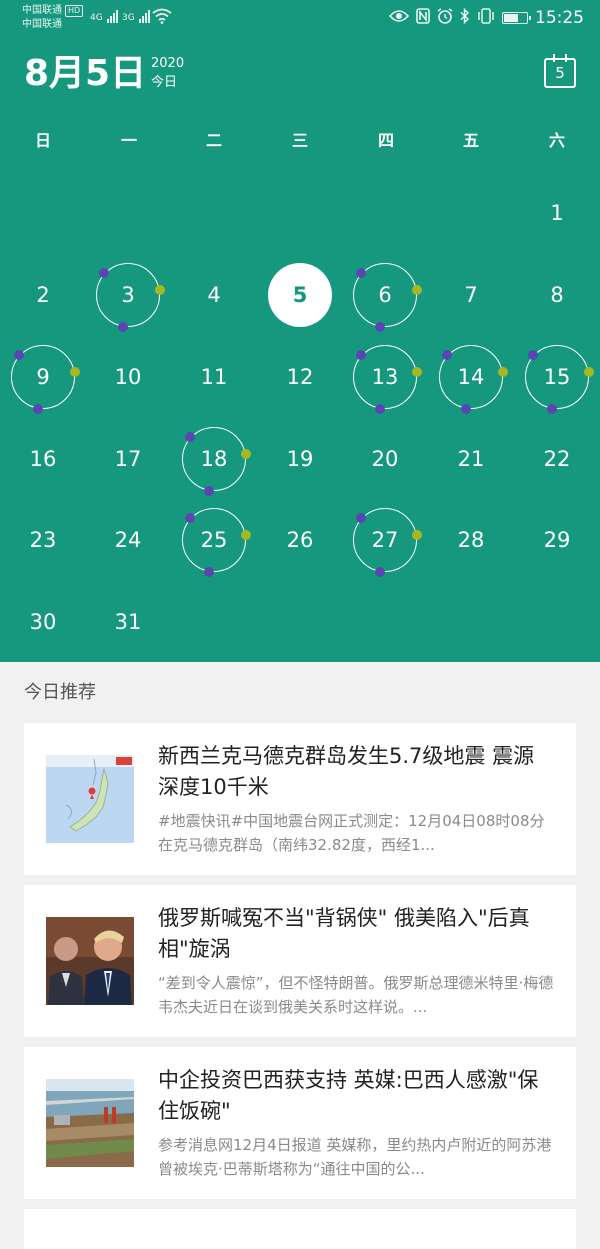 The width and height of the screenshot is (600, 1249). I want to click on day-number: 2, so click(43, 295).